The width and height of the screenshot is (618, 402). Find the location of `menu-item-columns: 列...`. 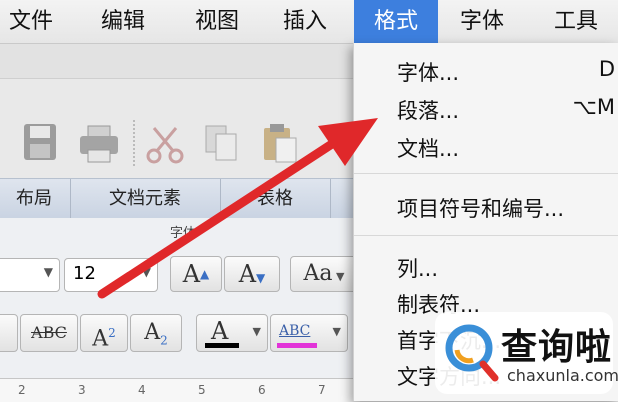

menu-item-columns: 列... is located at coordinates (417, 268).